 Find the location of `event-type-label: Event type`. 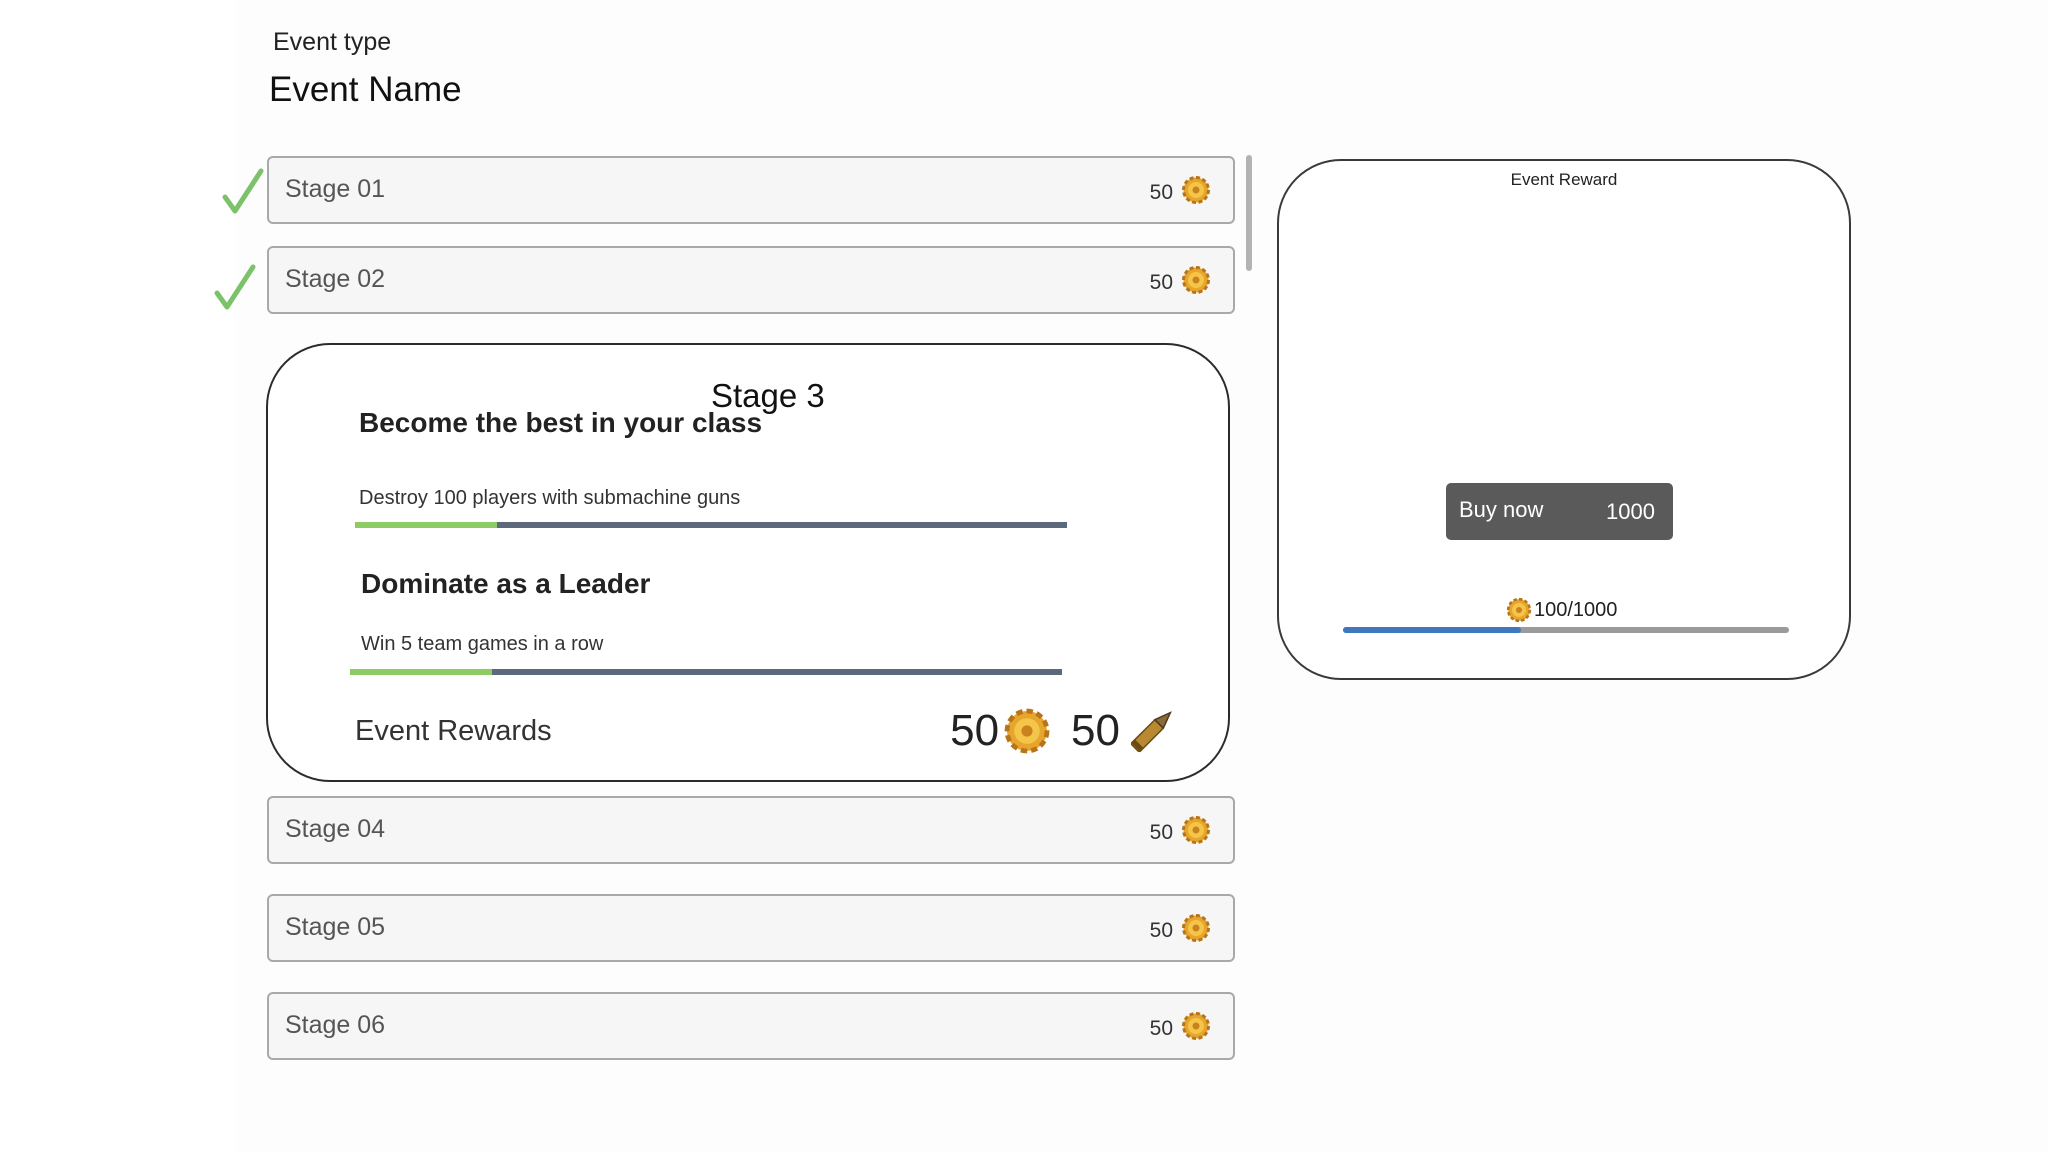

event-type-label: Event type is located at coordinates (332, 42).